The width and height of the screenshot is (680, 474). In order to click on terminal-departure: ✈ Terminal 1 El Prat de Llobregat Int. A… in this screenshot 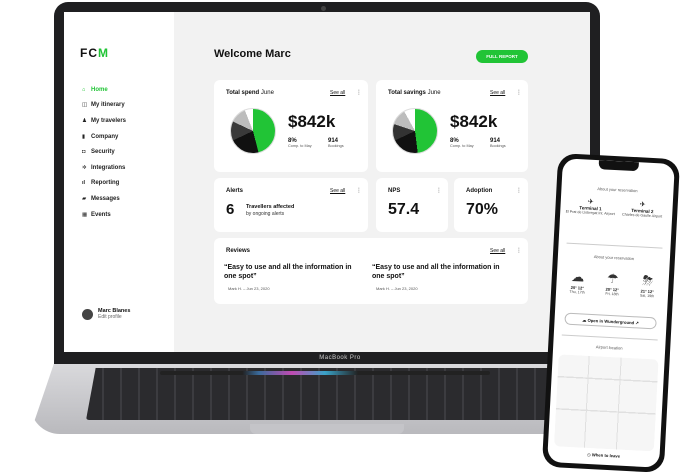, I will do `click(590, 206)`.